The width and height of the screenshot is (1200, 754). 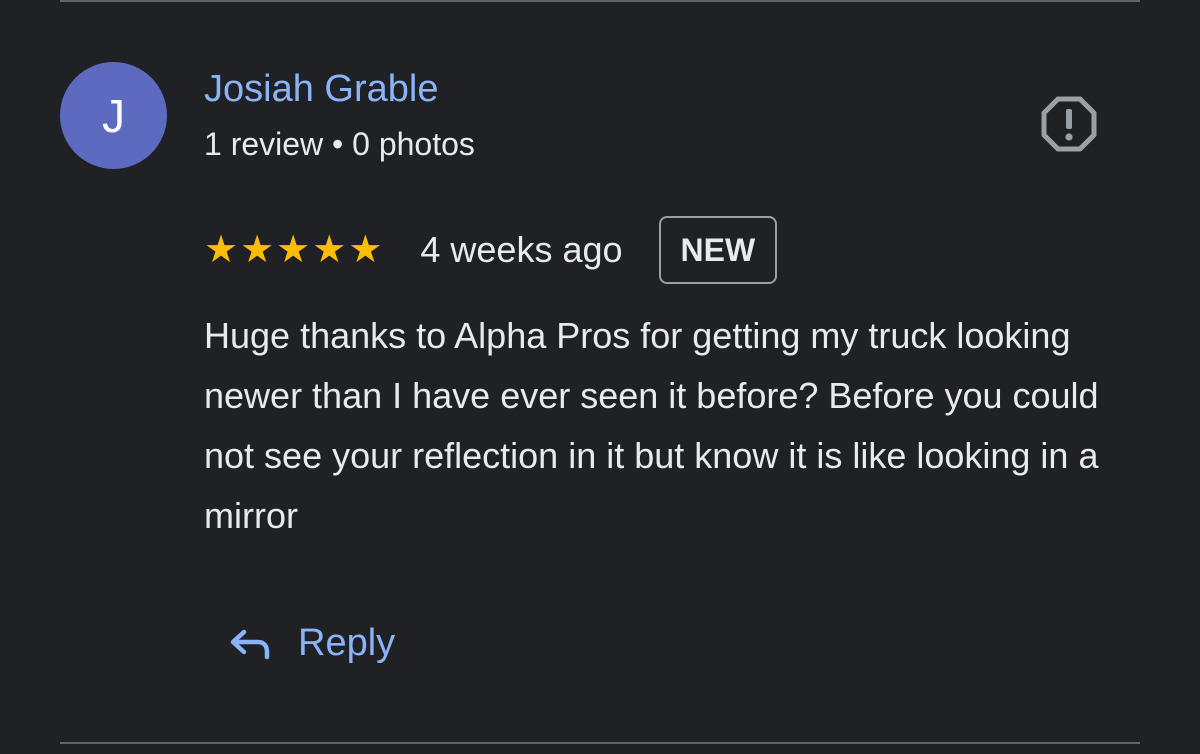 I want to click on new-badge: NEW, so click(x=718, y=250).